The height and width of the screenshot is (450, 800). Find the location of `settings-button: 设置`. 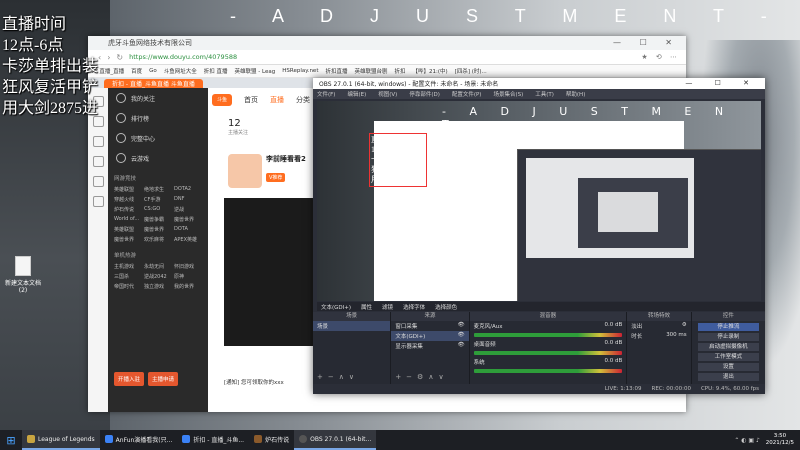

settings-button: 设置 is located at coordinates (728, 367).